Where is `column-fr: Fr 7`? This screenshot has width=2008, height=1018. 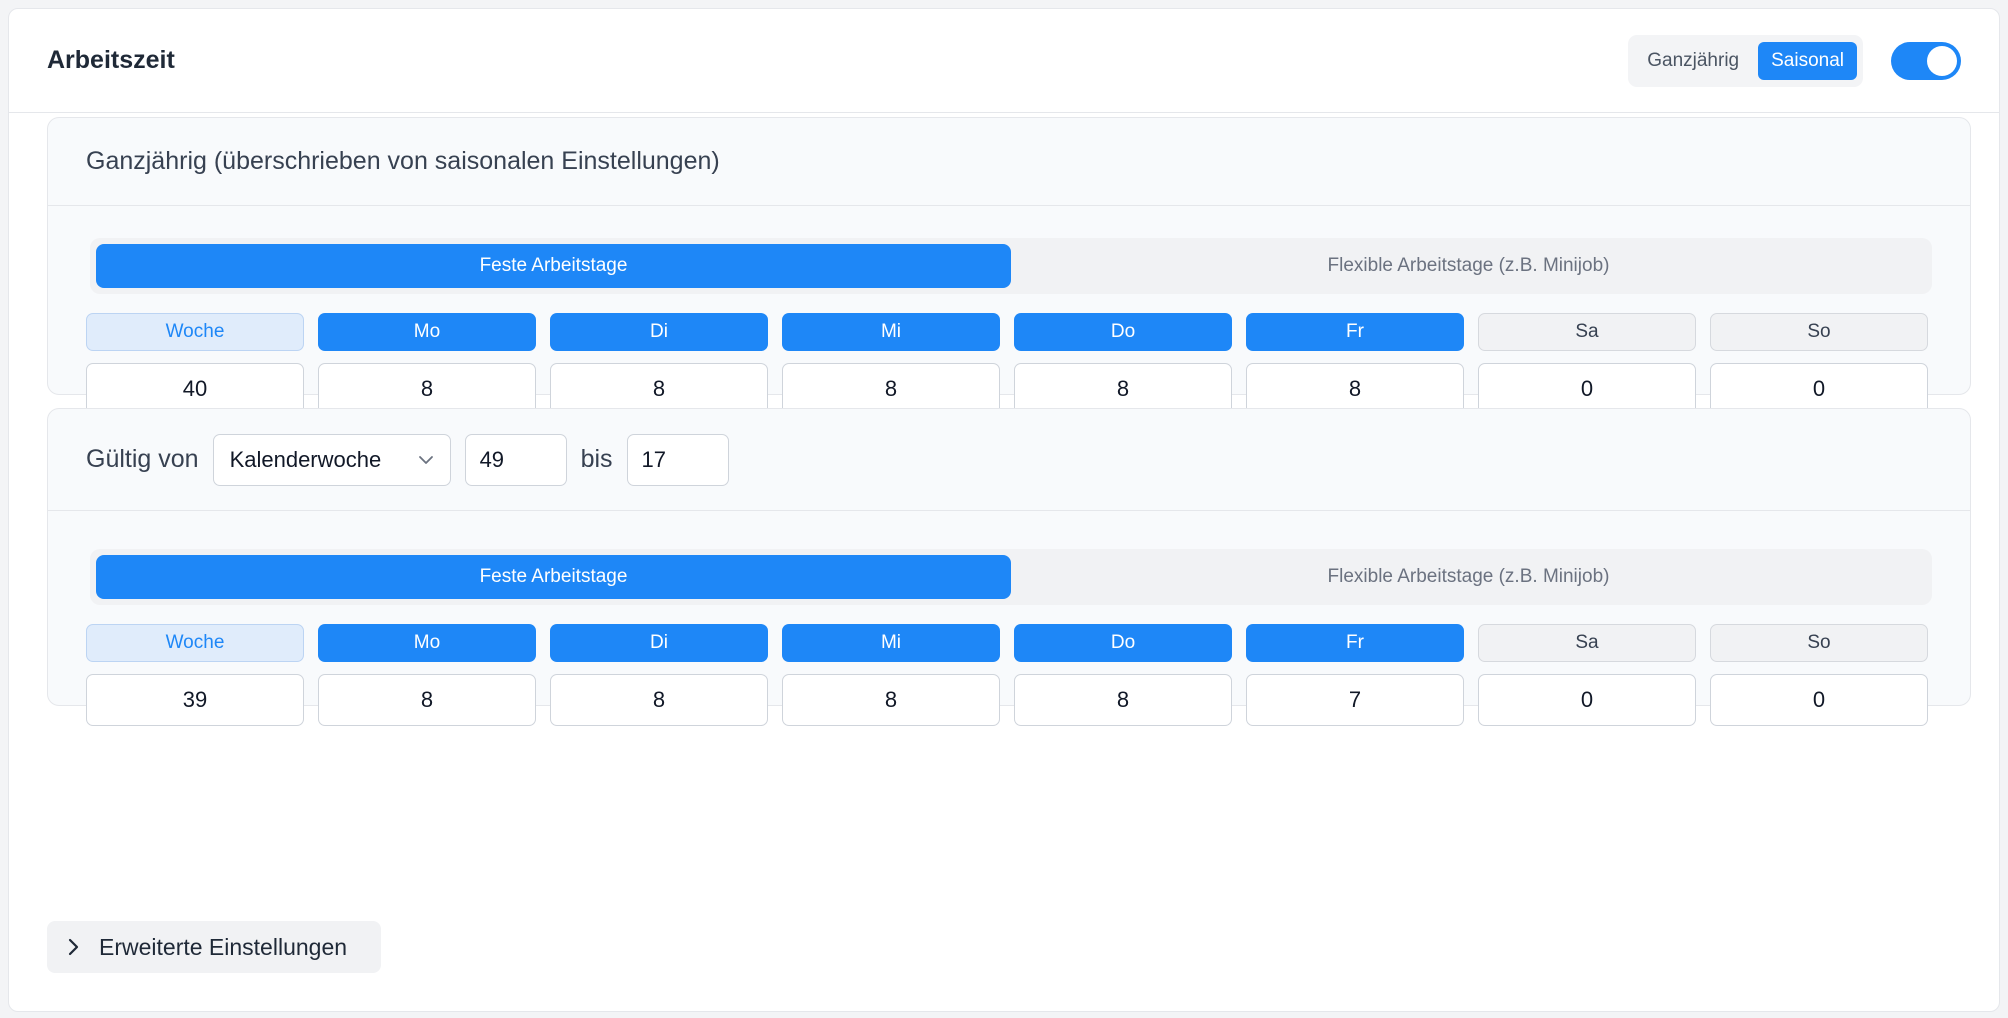
column-fr: Fr 7 is located at coordinates (1355, 675).